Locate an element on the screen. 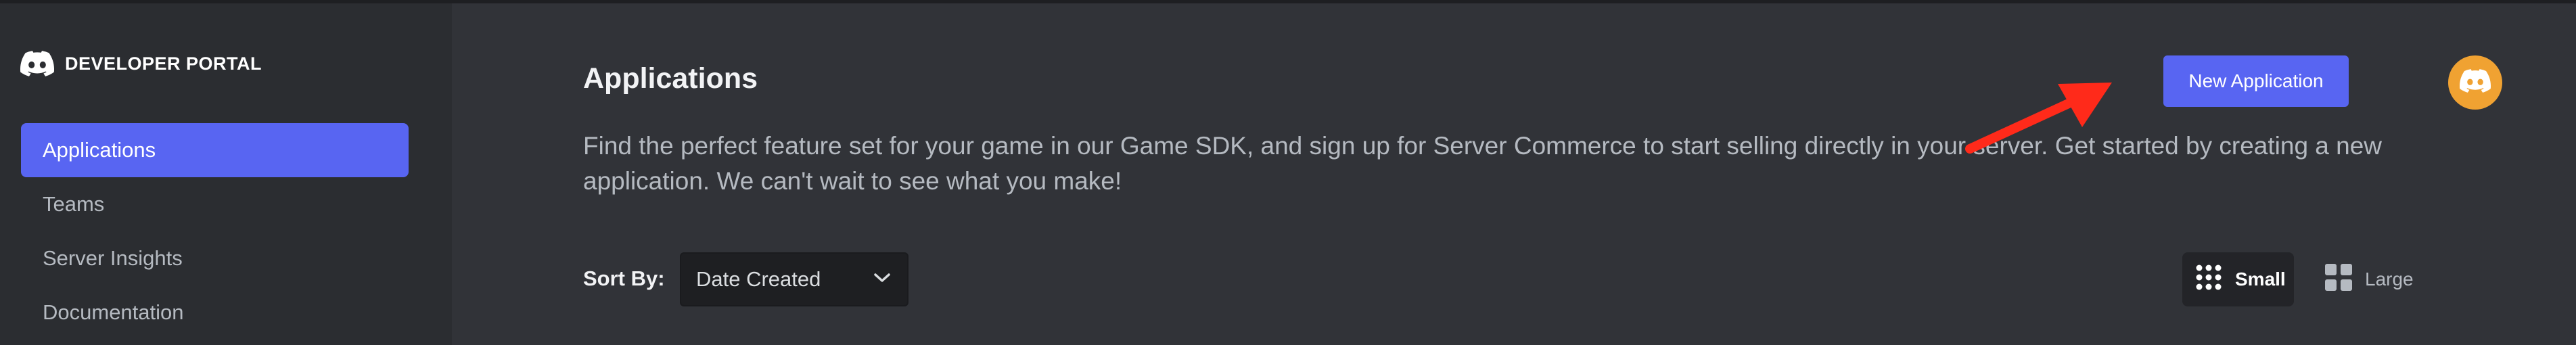 The width and height of the screenshot is (2576, 345). view-large-button: Large is located at coordinates (2366, 279).